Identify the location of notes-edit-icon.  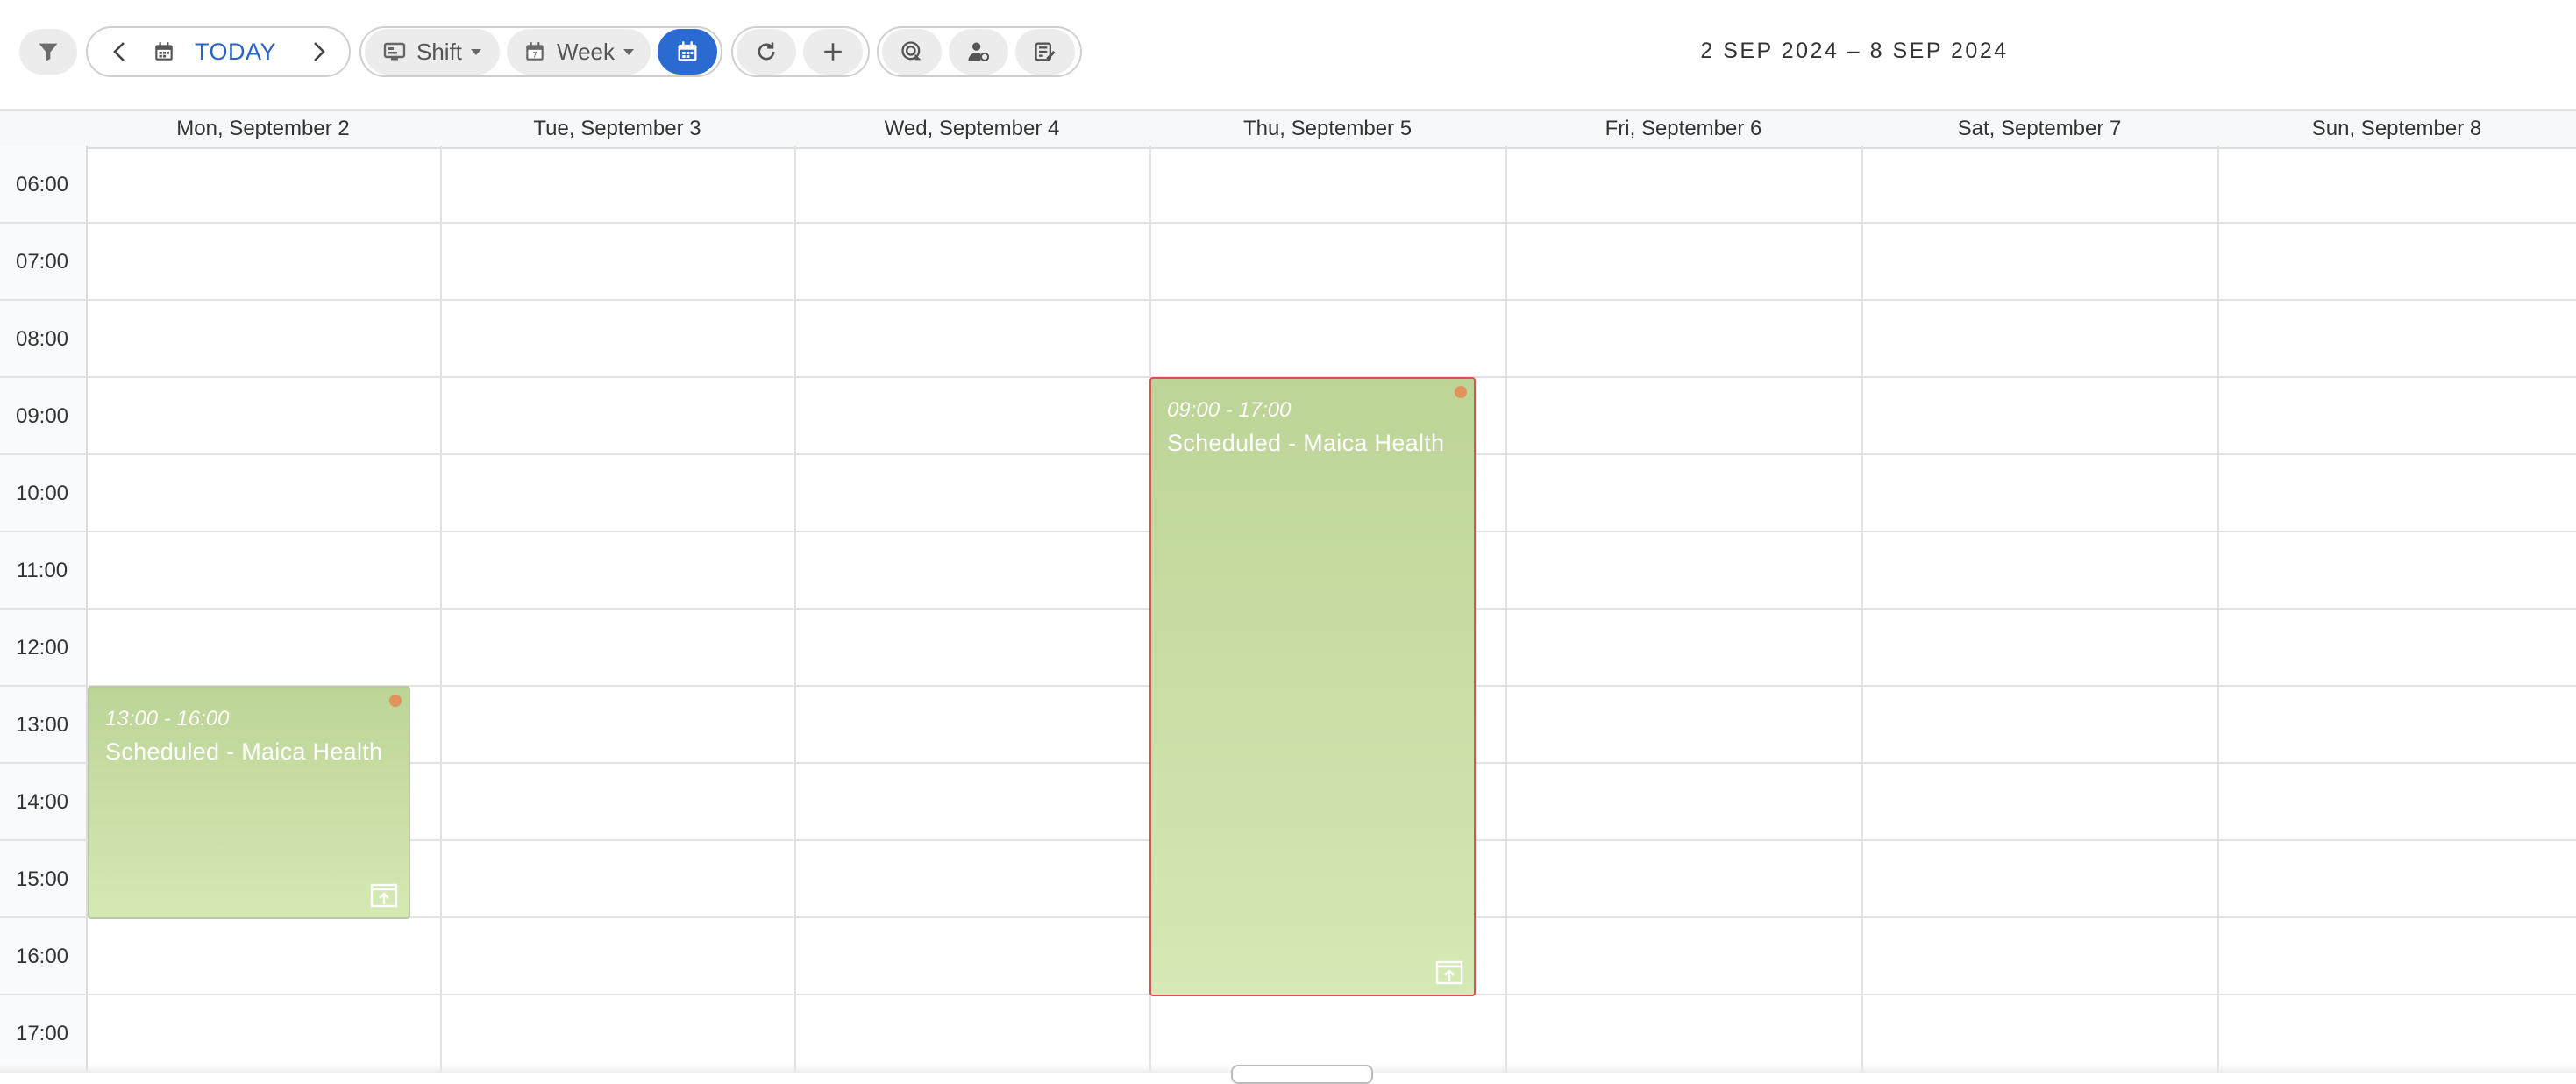
(1045, 52).